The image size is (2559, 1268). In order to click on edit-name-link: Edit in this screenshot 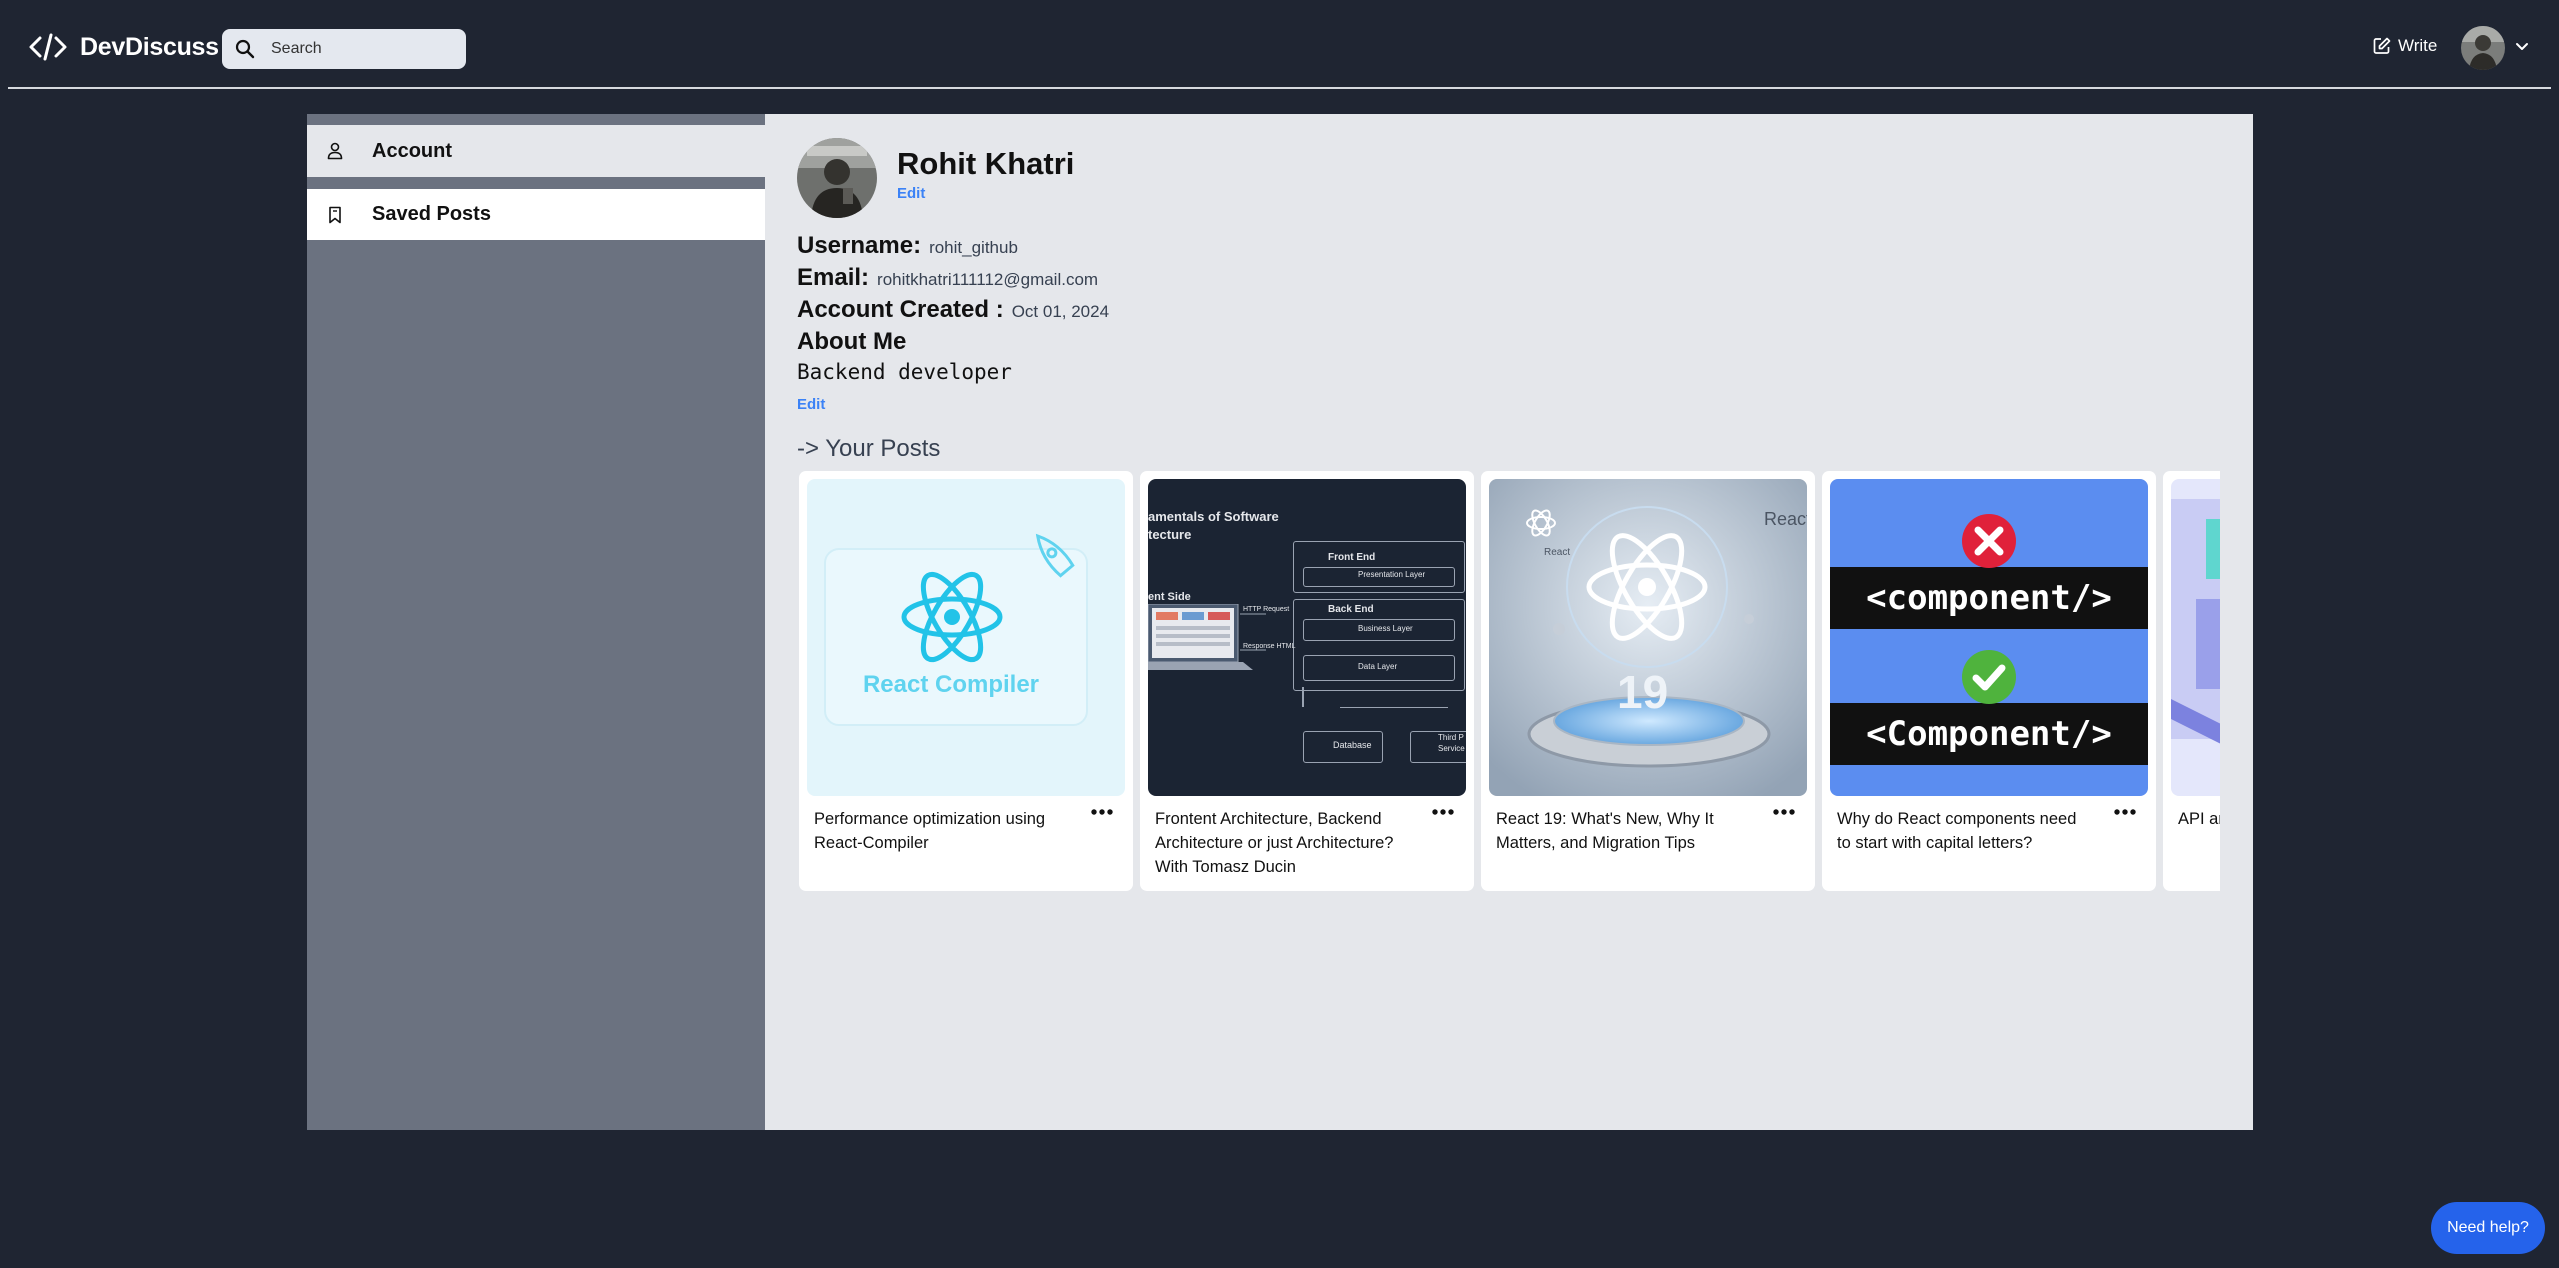, I will do `click(911, 193)`.